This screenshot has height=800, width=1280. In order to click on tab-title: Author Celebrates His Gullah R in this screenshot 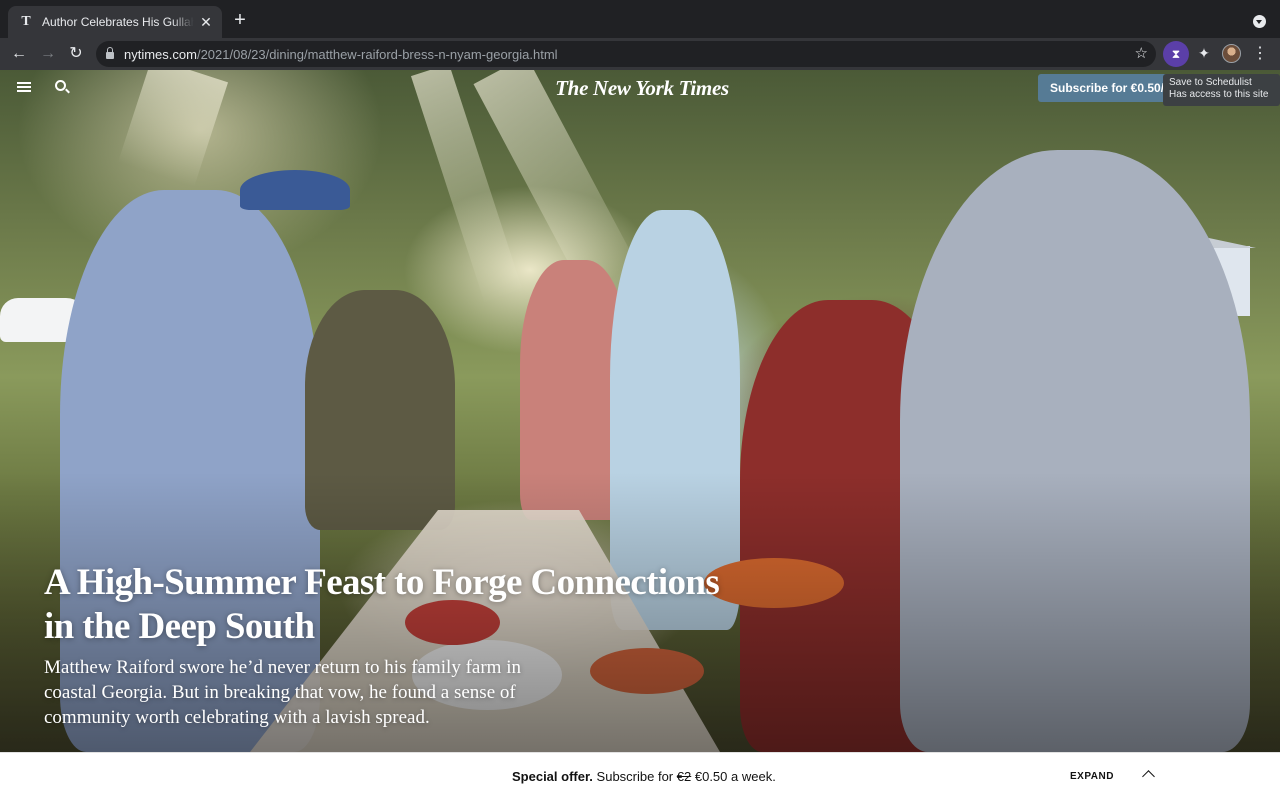, I will do `click(118, 22)`.